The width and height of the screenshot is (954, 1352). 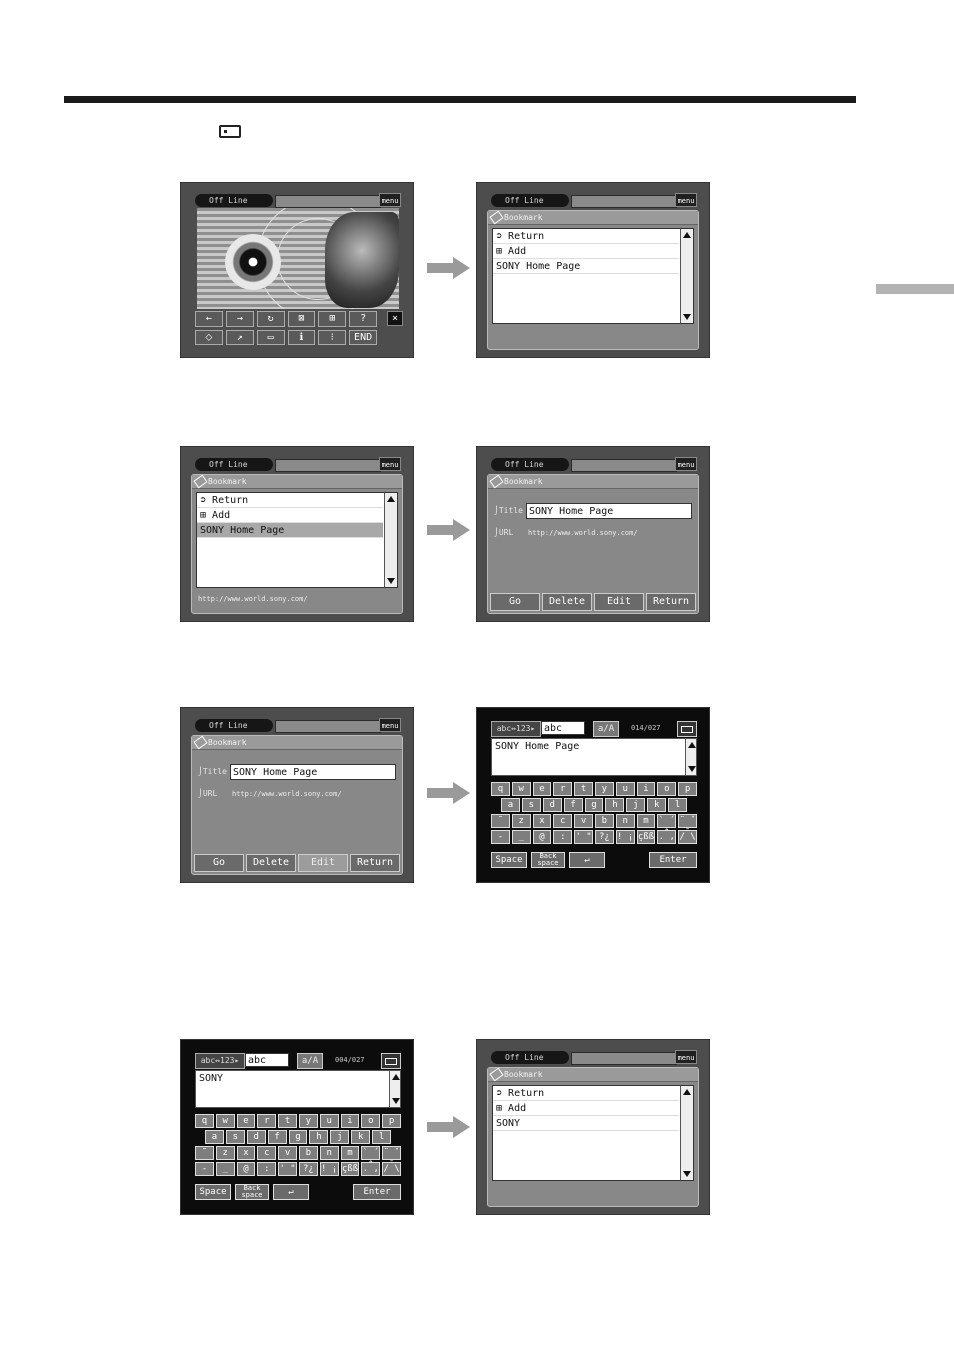 What do you see at coordinates (319, 1137) in the screenshot?
I see `key: h` at bounding box center [319, 1137].